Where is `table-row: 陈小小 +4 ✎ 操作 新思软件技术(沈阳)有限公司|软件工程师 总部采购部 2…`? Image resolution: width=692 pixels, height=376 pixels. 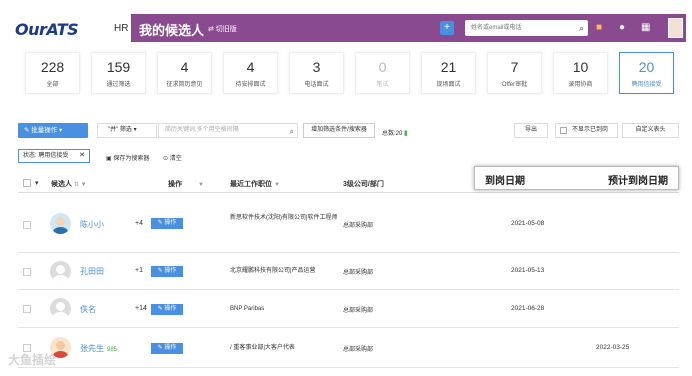 table-row: 陈小小 +4 ✎ 操作 新思软件技术(沈阳)有限公司|软件工程师 总部采购部 2… is located at coordinates (348, 224).